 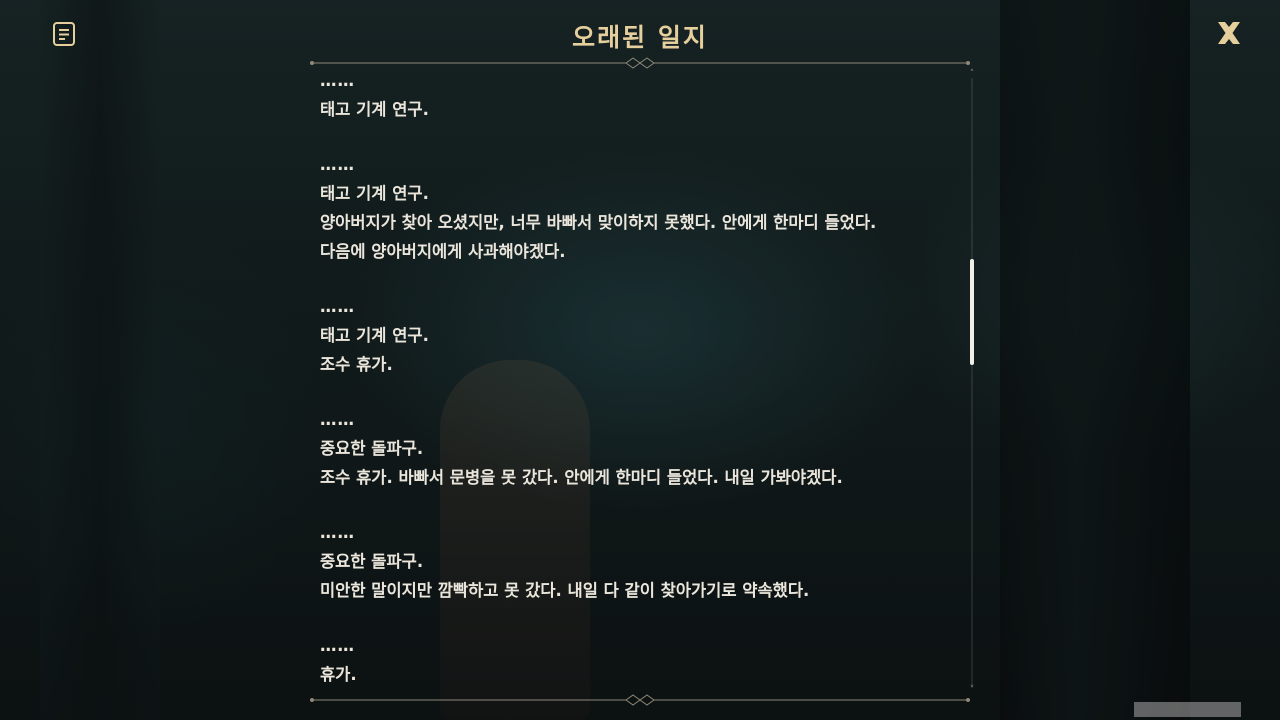 I want to click on journal-entry: ……휴가.조수 휴가. 문병., so click(x=640, y=662).